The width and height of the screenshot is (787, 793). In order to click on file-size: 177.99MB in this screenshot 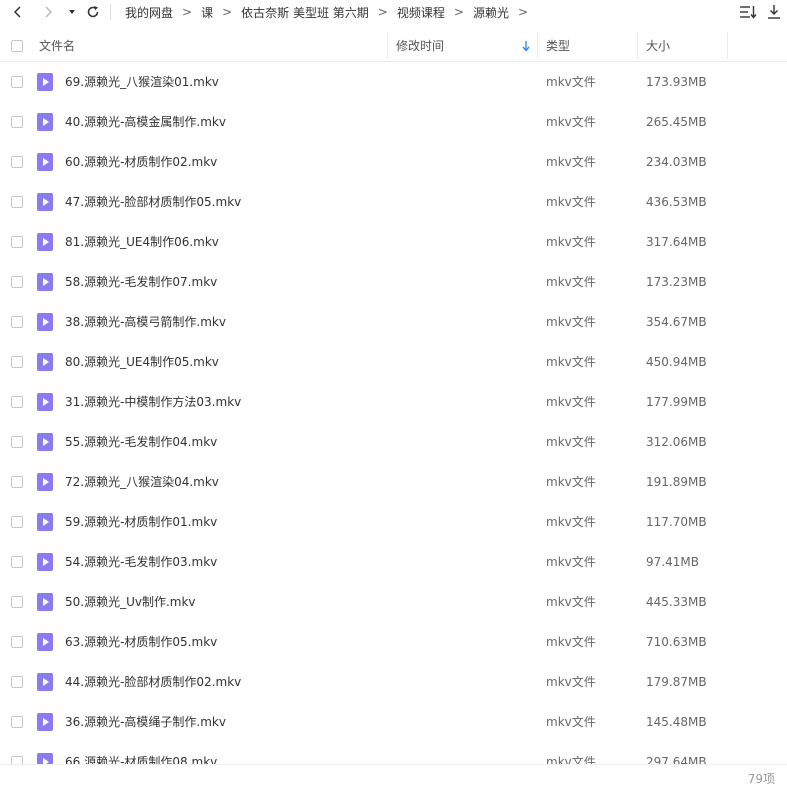, I will do `click(676, 402)`.